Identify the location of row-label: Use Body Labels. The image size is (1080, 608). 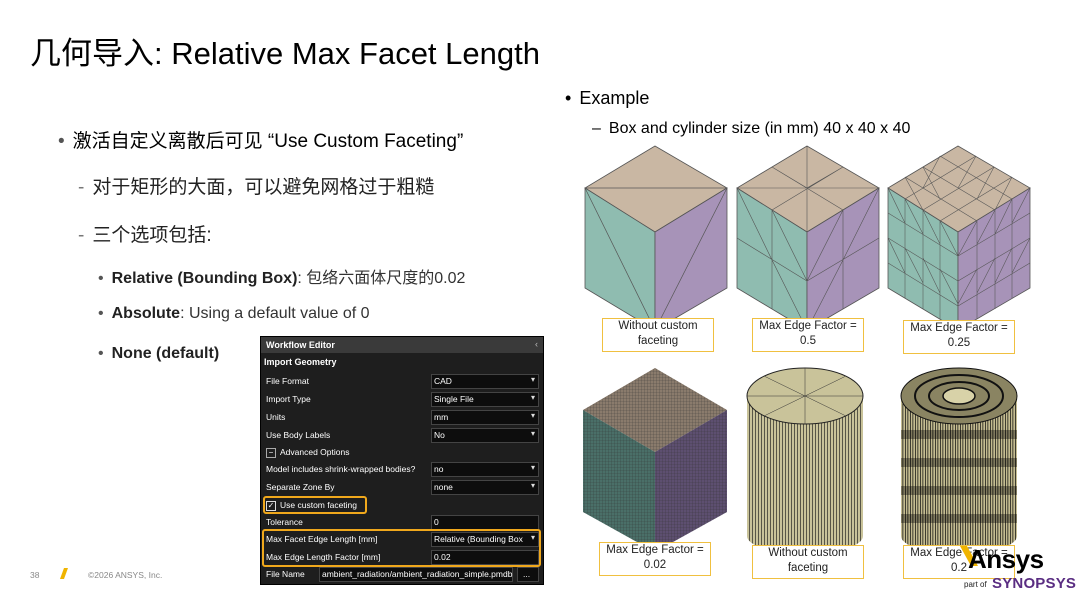
(298, 435).